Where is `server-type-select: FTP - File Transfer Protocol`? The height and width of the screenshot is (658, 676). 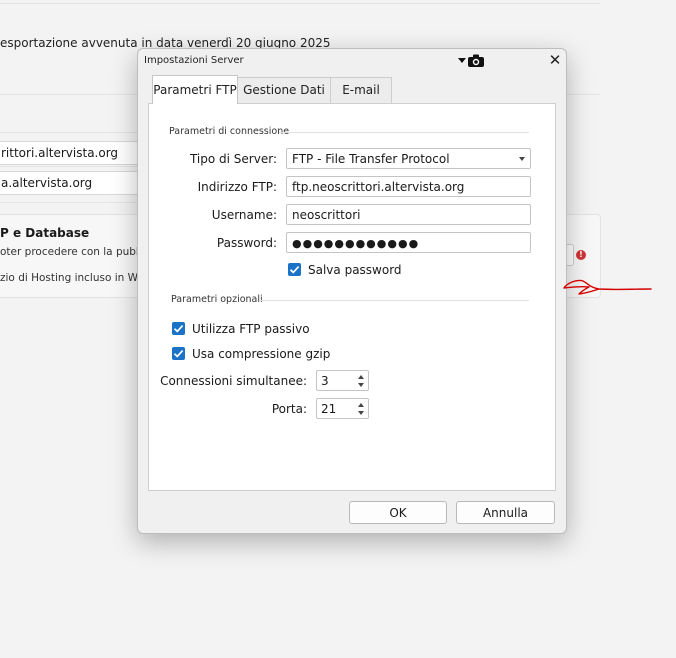 server-type-select: FTP - File Transfer Protocol is located at coordinates (408, 158).